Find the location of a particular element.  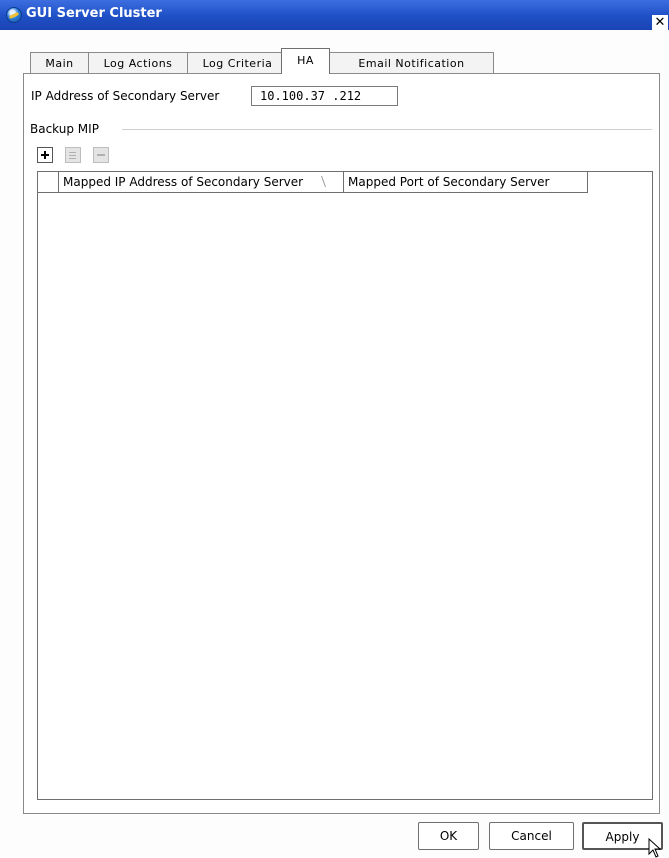

app-globe-icon is located at coordinates (14, 15).